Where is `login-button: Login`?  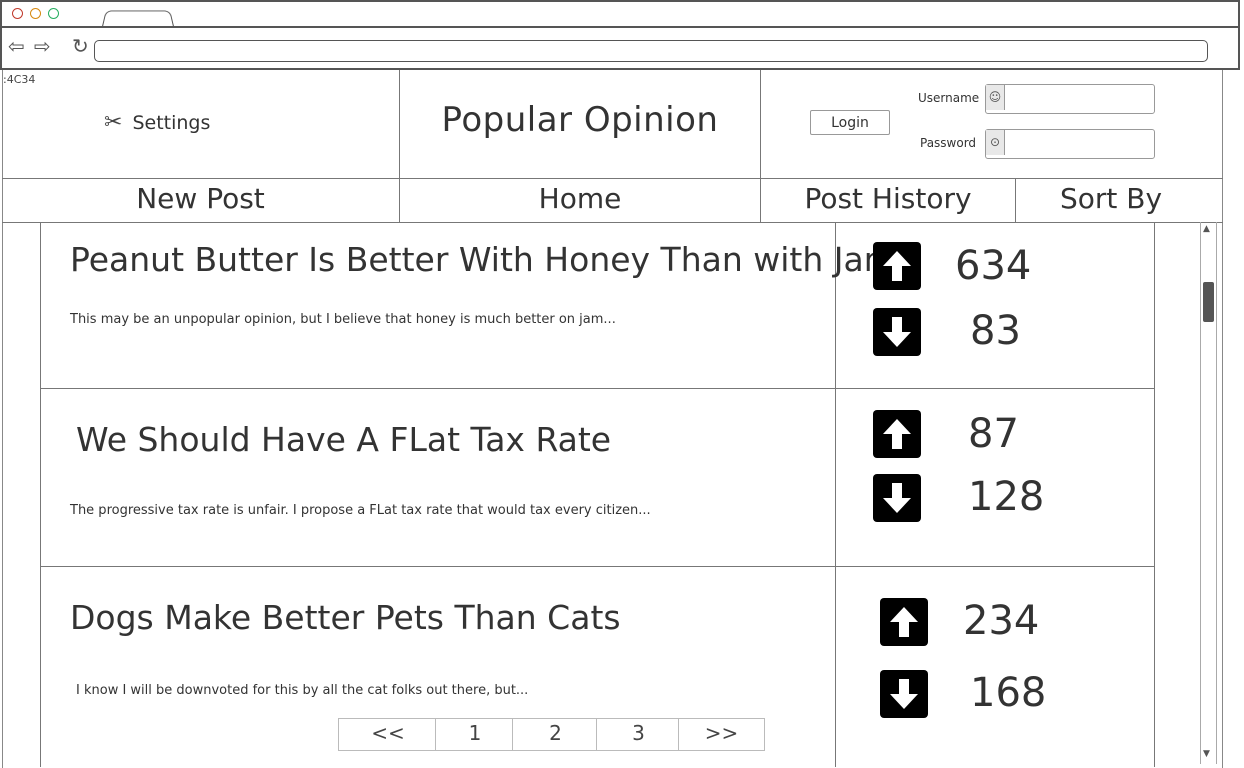
login-button: Login is located at coordinates (850, 122).